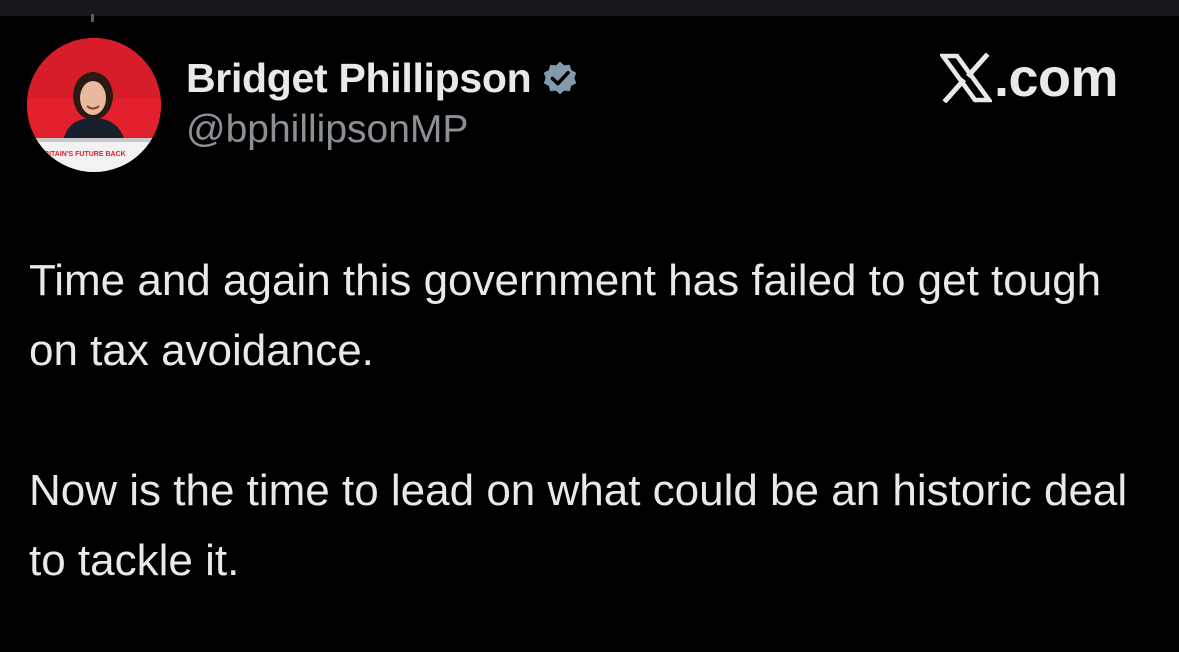  I want to click on profile-photo: BRITAIN'S FUTURE BACK, so click(94, 105).